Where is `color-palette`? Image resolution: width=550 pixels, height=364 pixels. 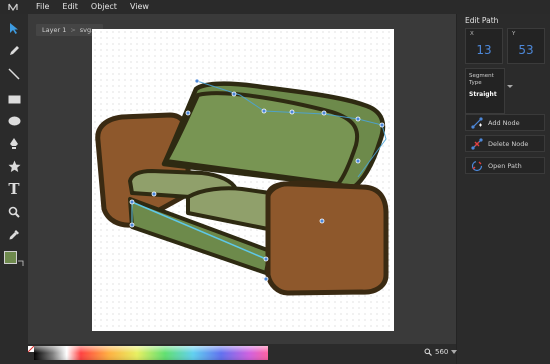 color-palette is located at coordinates (148, 353).